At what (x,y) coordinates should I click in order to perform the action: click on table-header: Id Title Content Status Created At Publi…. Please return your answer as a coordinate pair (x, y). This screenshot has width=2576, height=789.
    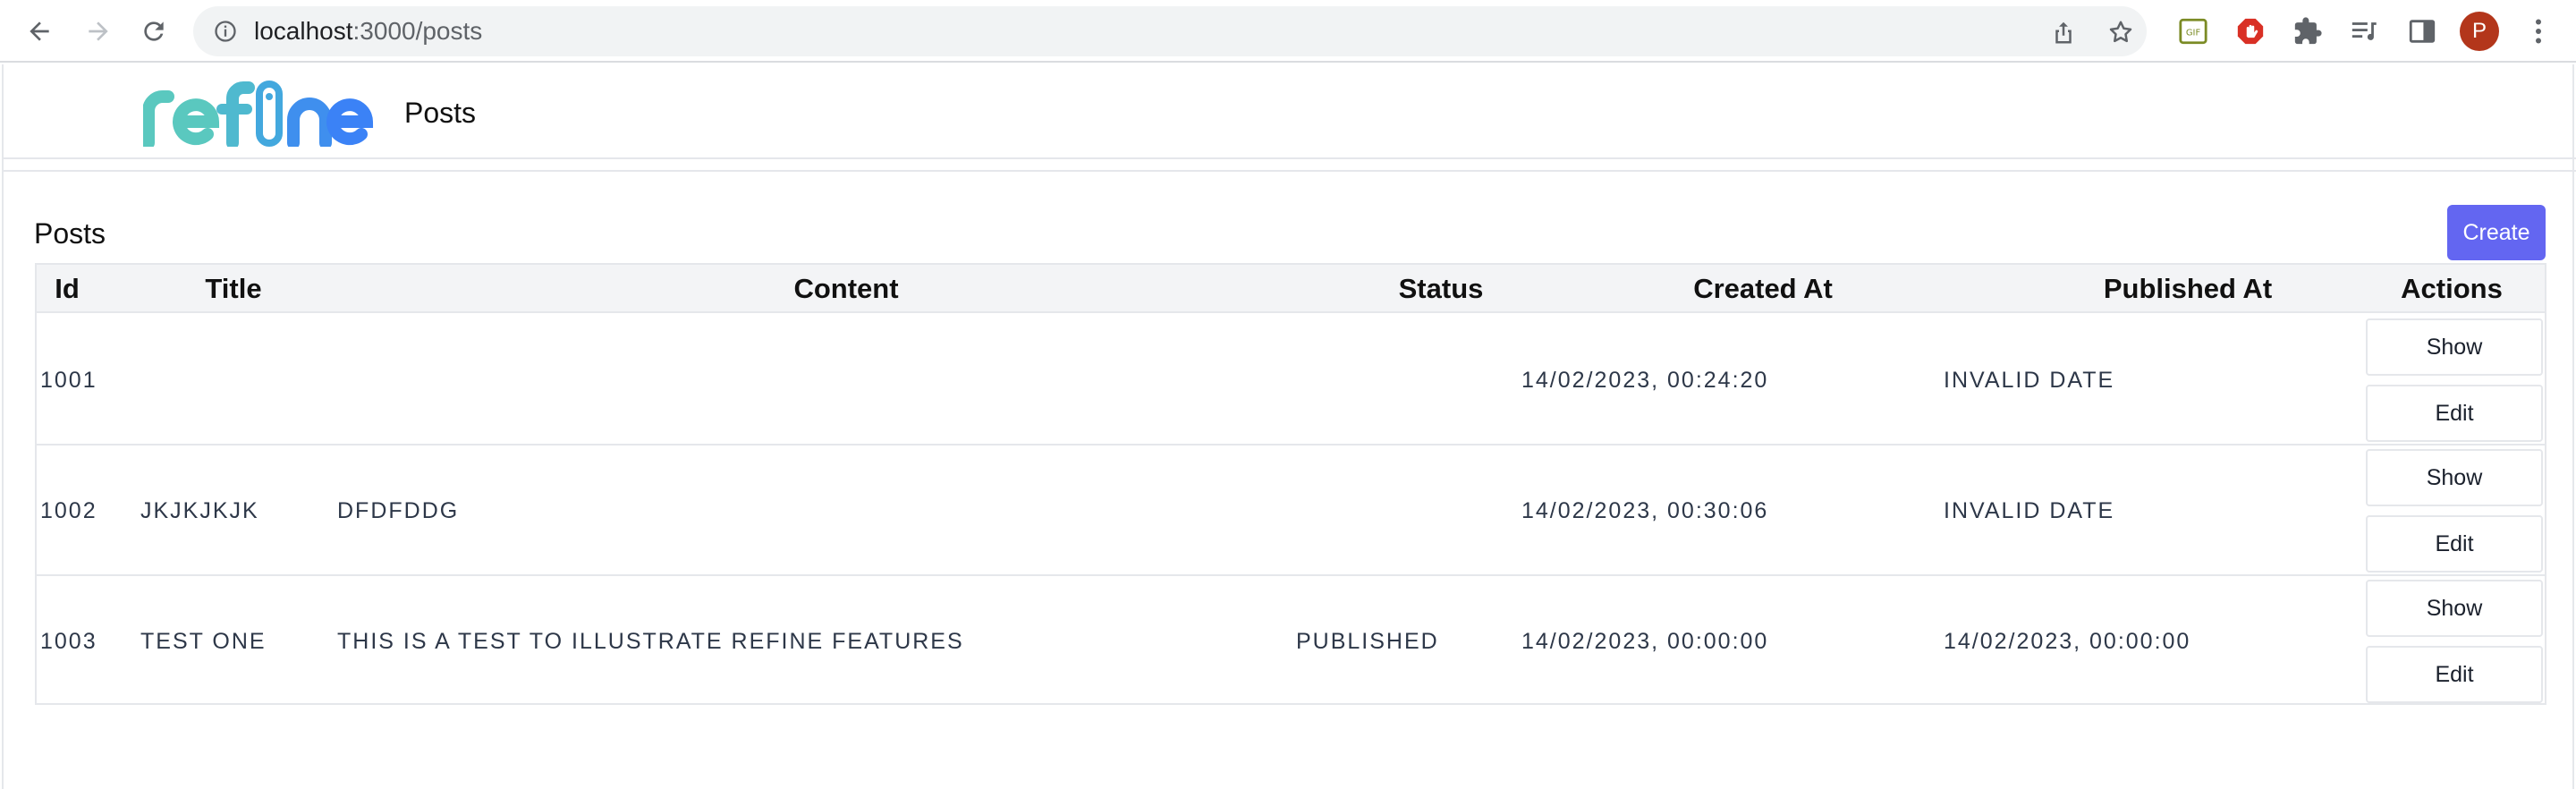
    Looking at the image, I should click on (1291, 289).